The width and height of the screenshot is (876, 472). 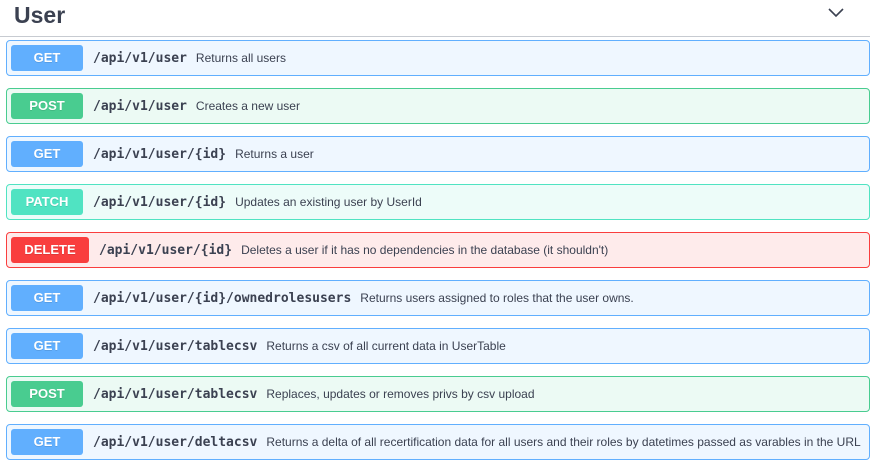 What do you see at coordinates (328, 202) in the screenshot?
I see `operation-summary: Updates an existing user by UserId` at bounding box center [328, 202].